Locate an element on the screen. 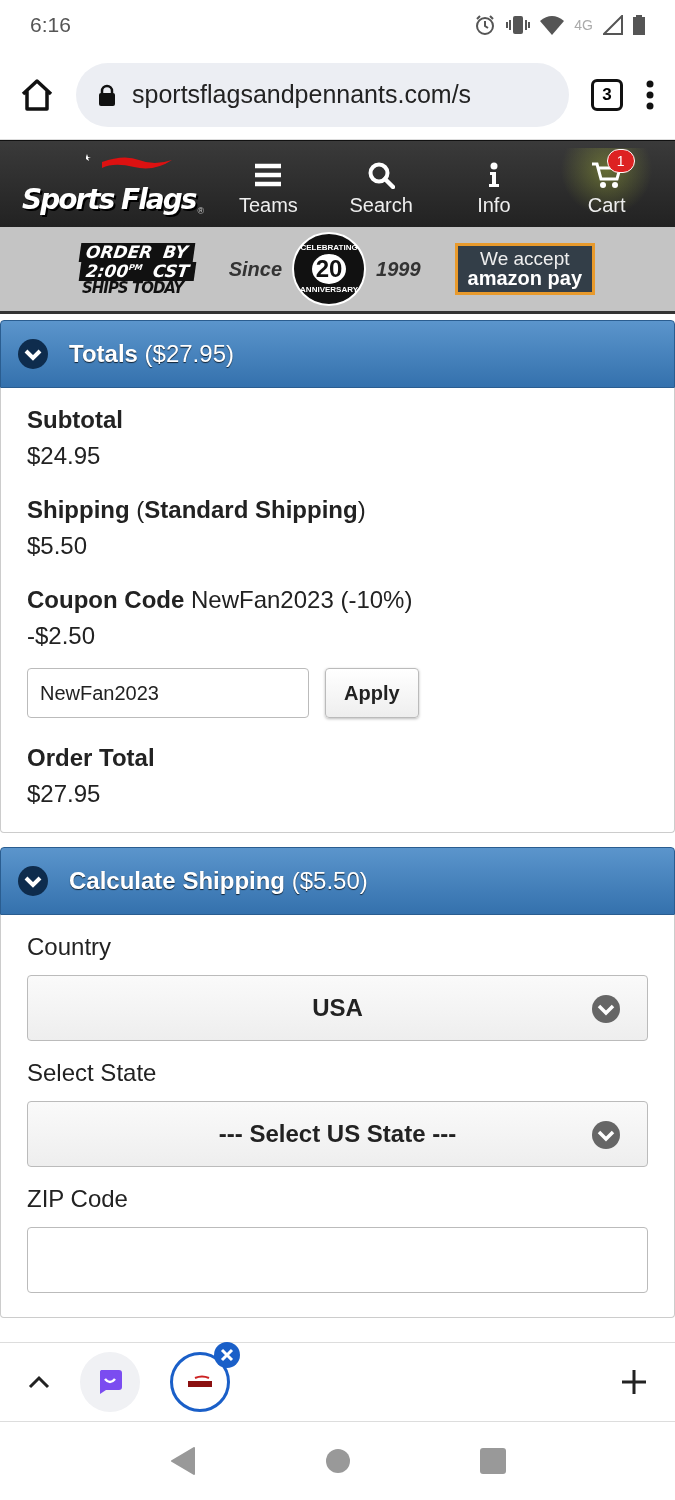 The width and height of the screenshot is (675, 1500). apply-button: Apply is located at coordinates (372, 693).